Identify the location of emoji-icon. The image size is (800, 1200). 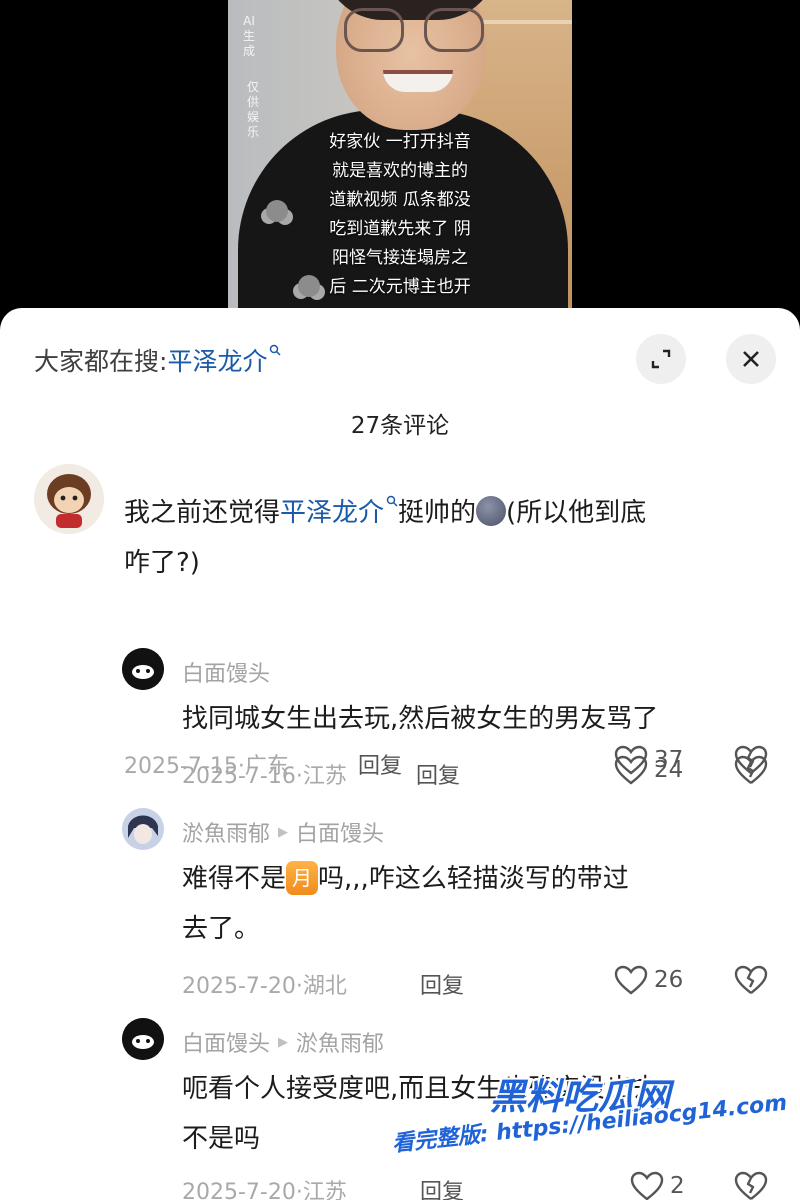
(491, 511).